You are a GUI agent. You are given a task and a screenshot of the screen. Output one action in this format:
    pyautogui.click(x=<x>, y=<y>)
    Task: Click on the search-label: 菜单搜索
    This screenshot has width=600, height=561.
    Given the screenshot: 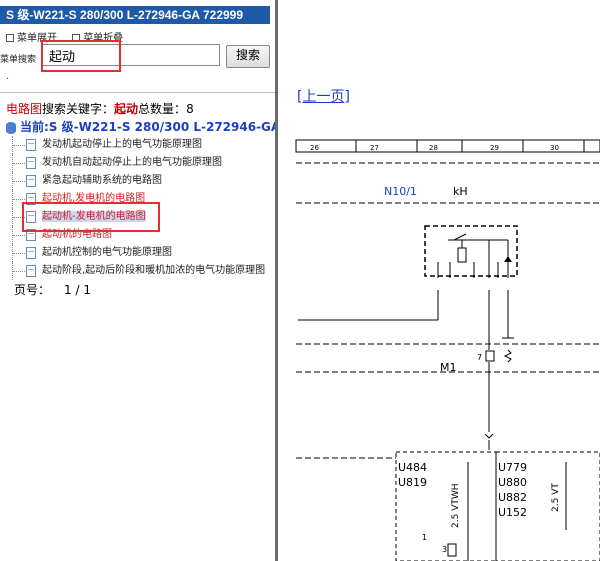 What is the action you would take?
    pyautogui.click(x=18, y=60)
    